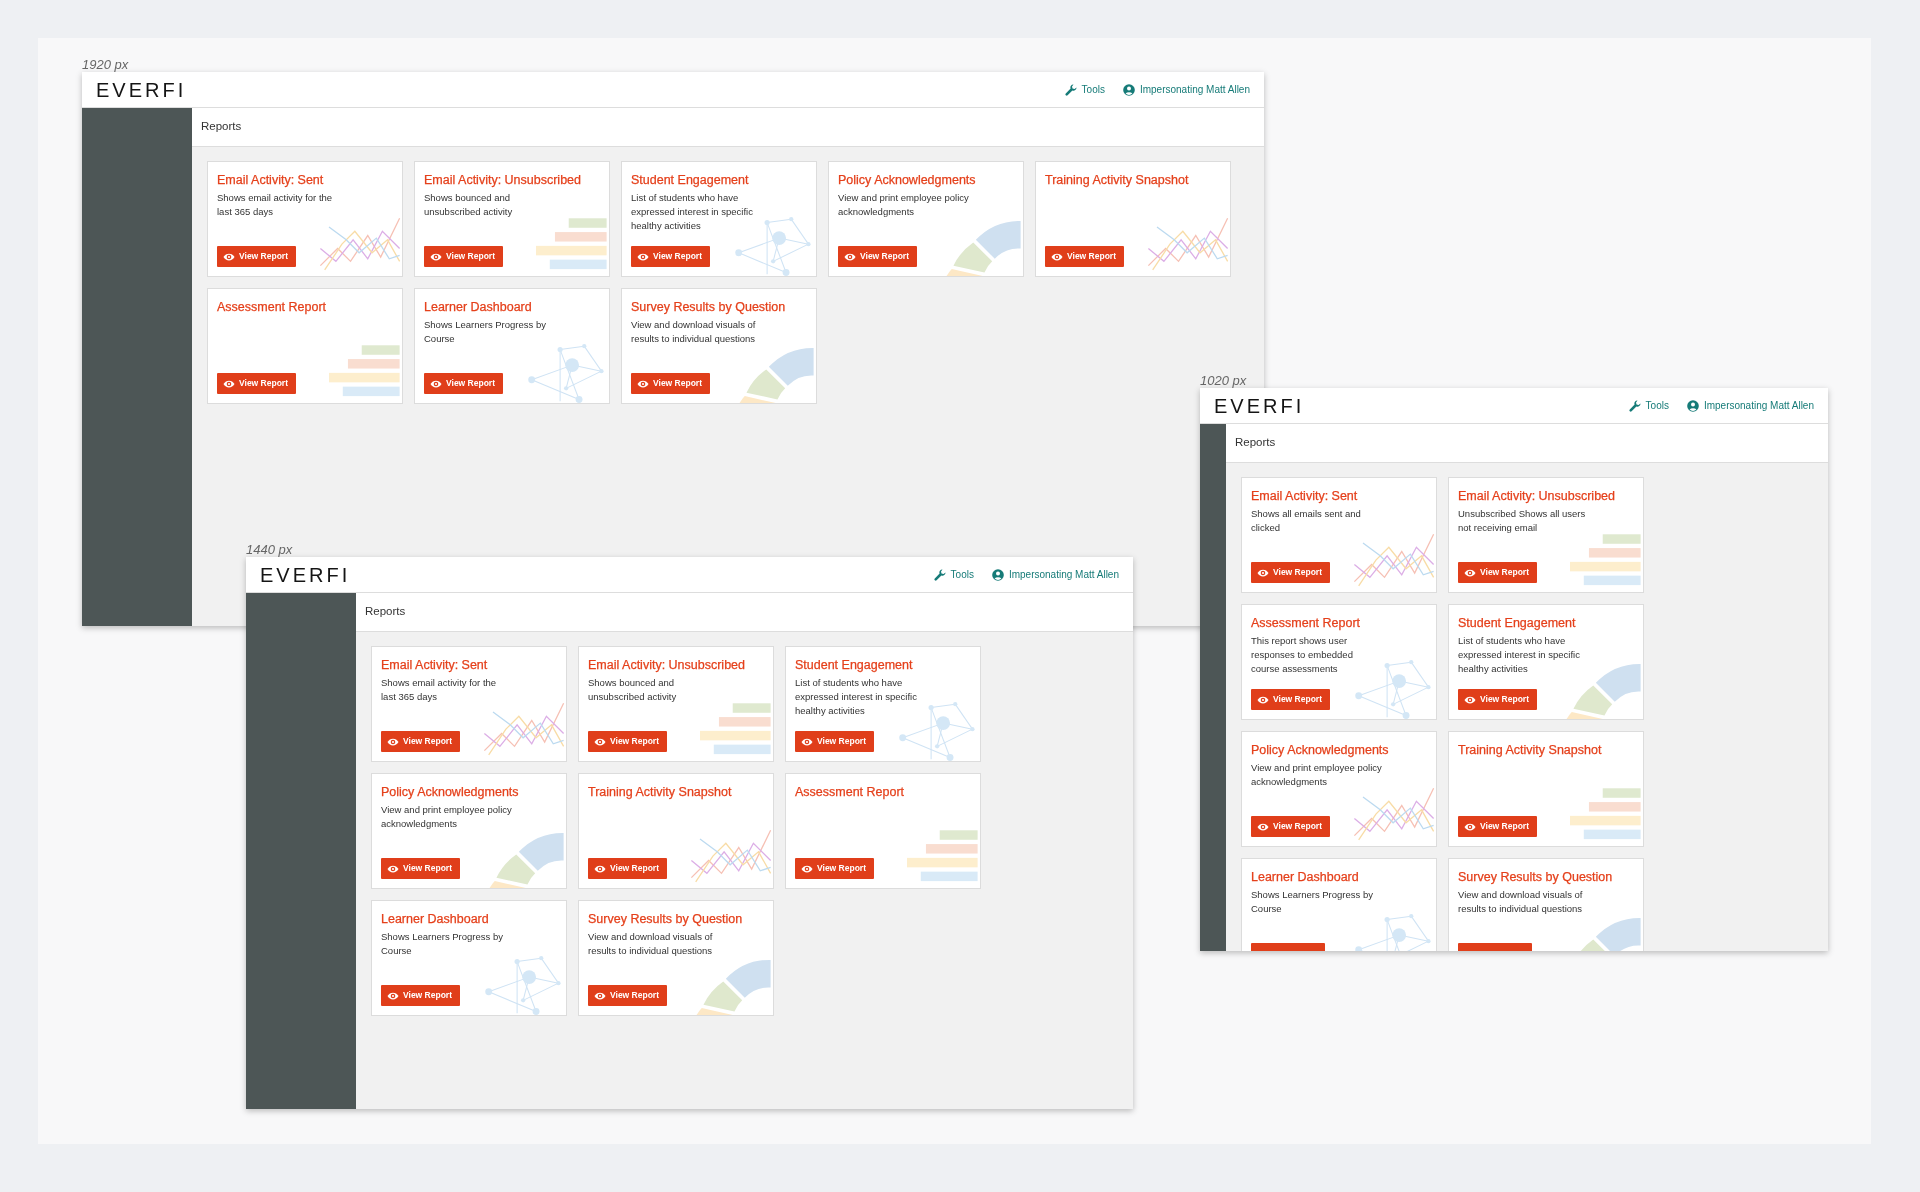 The height and width of the screenshot is (1192, 1920). What do you see at coordinates (1522, 521) in the screenshot?
I see `card-description: Unsubscribed Shows all users not receiving email` at bounding box center [1522, 521].